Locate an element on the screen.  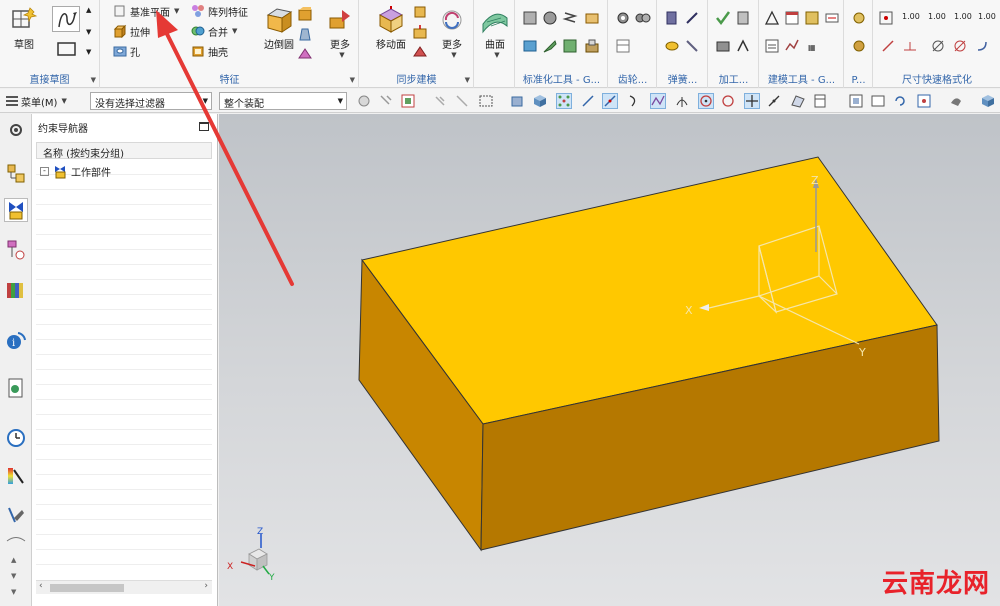
scope-filter-select: 整个装配 ▼ is located at coordinates (283, 101).